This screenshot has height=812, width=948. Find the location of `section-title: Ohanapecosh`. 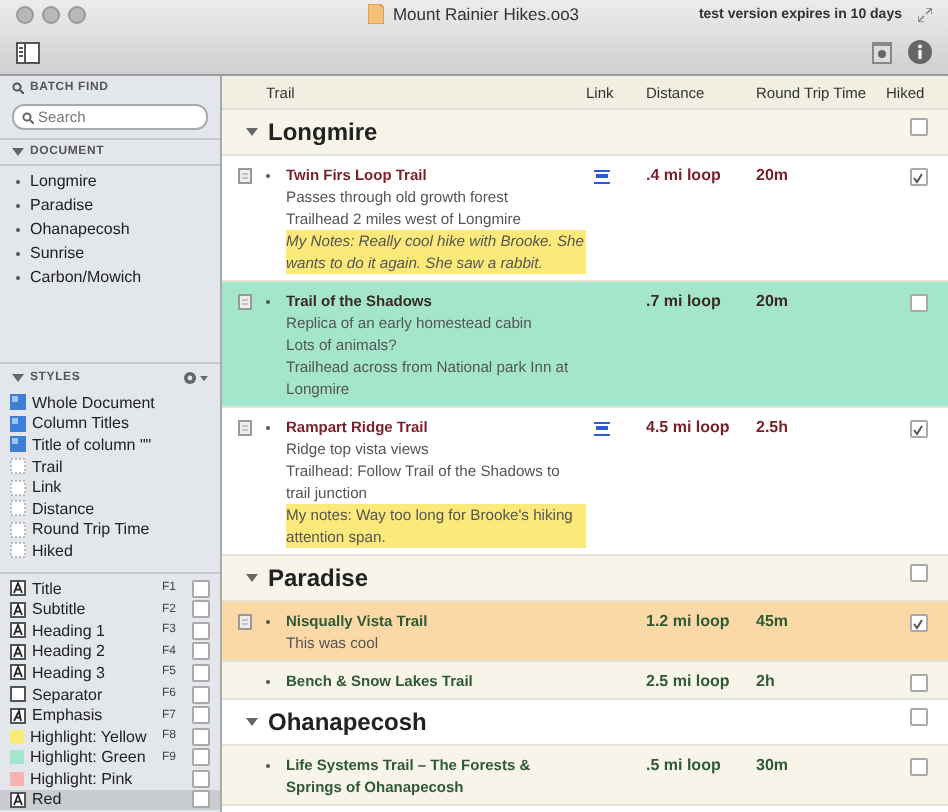

section-title: Ohanapecosh is located at coordinates (347, 722).